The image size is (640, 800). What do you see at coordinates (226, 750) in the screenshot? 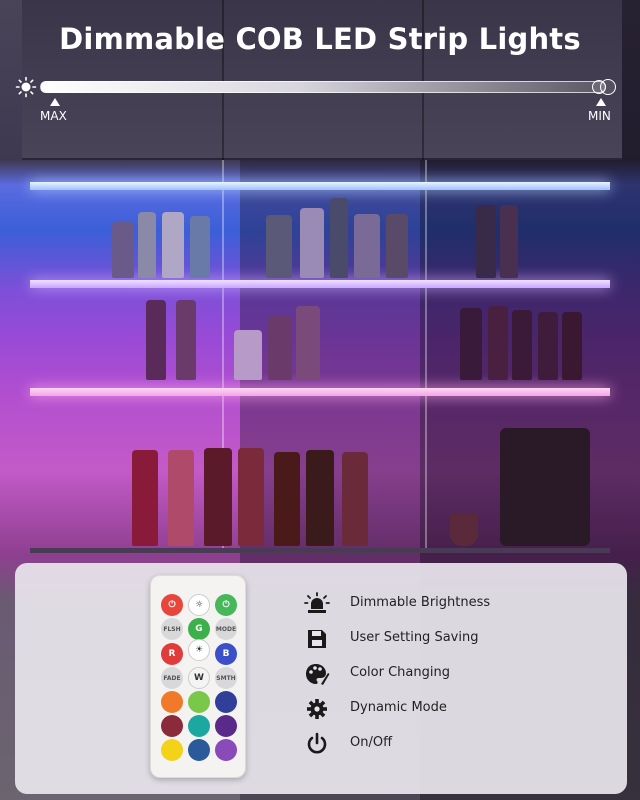
I see `color-violet-button` at bounding box center [226, 750].